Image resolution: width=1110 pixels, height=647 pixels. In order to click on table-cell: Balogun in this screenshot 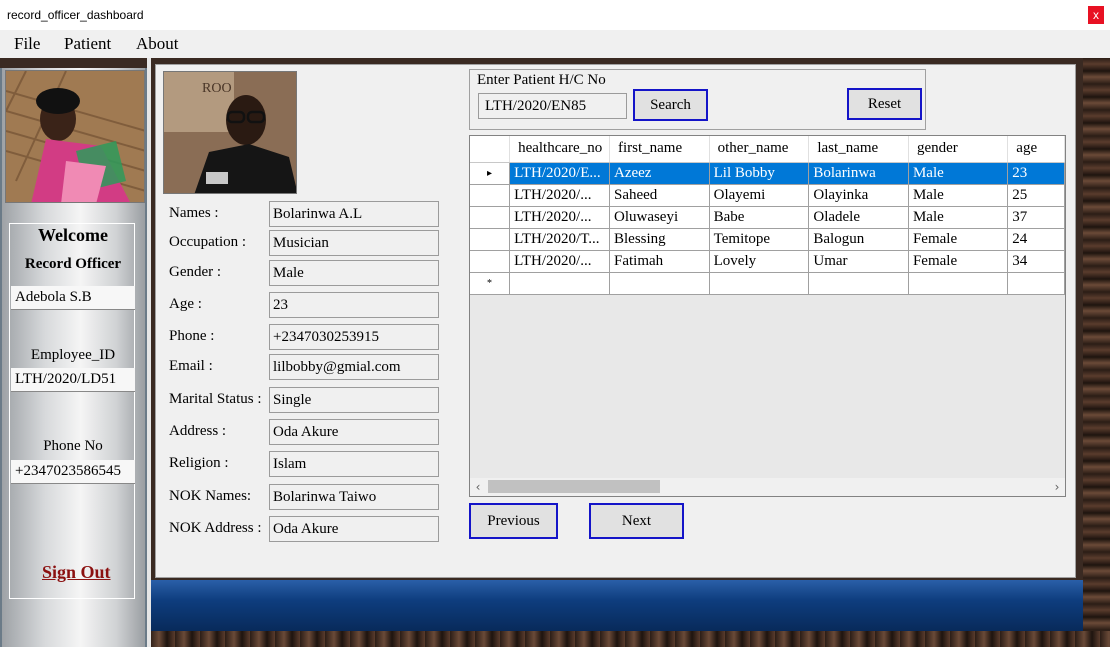, I will do `click(858, 239)`.